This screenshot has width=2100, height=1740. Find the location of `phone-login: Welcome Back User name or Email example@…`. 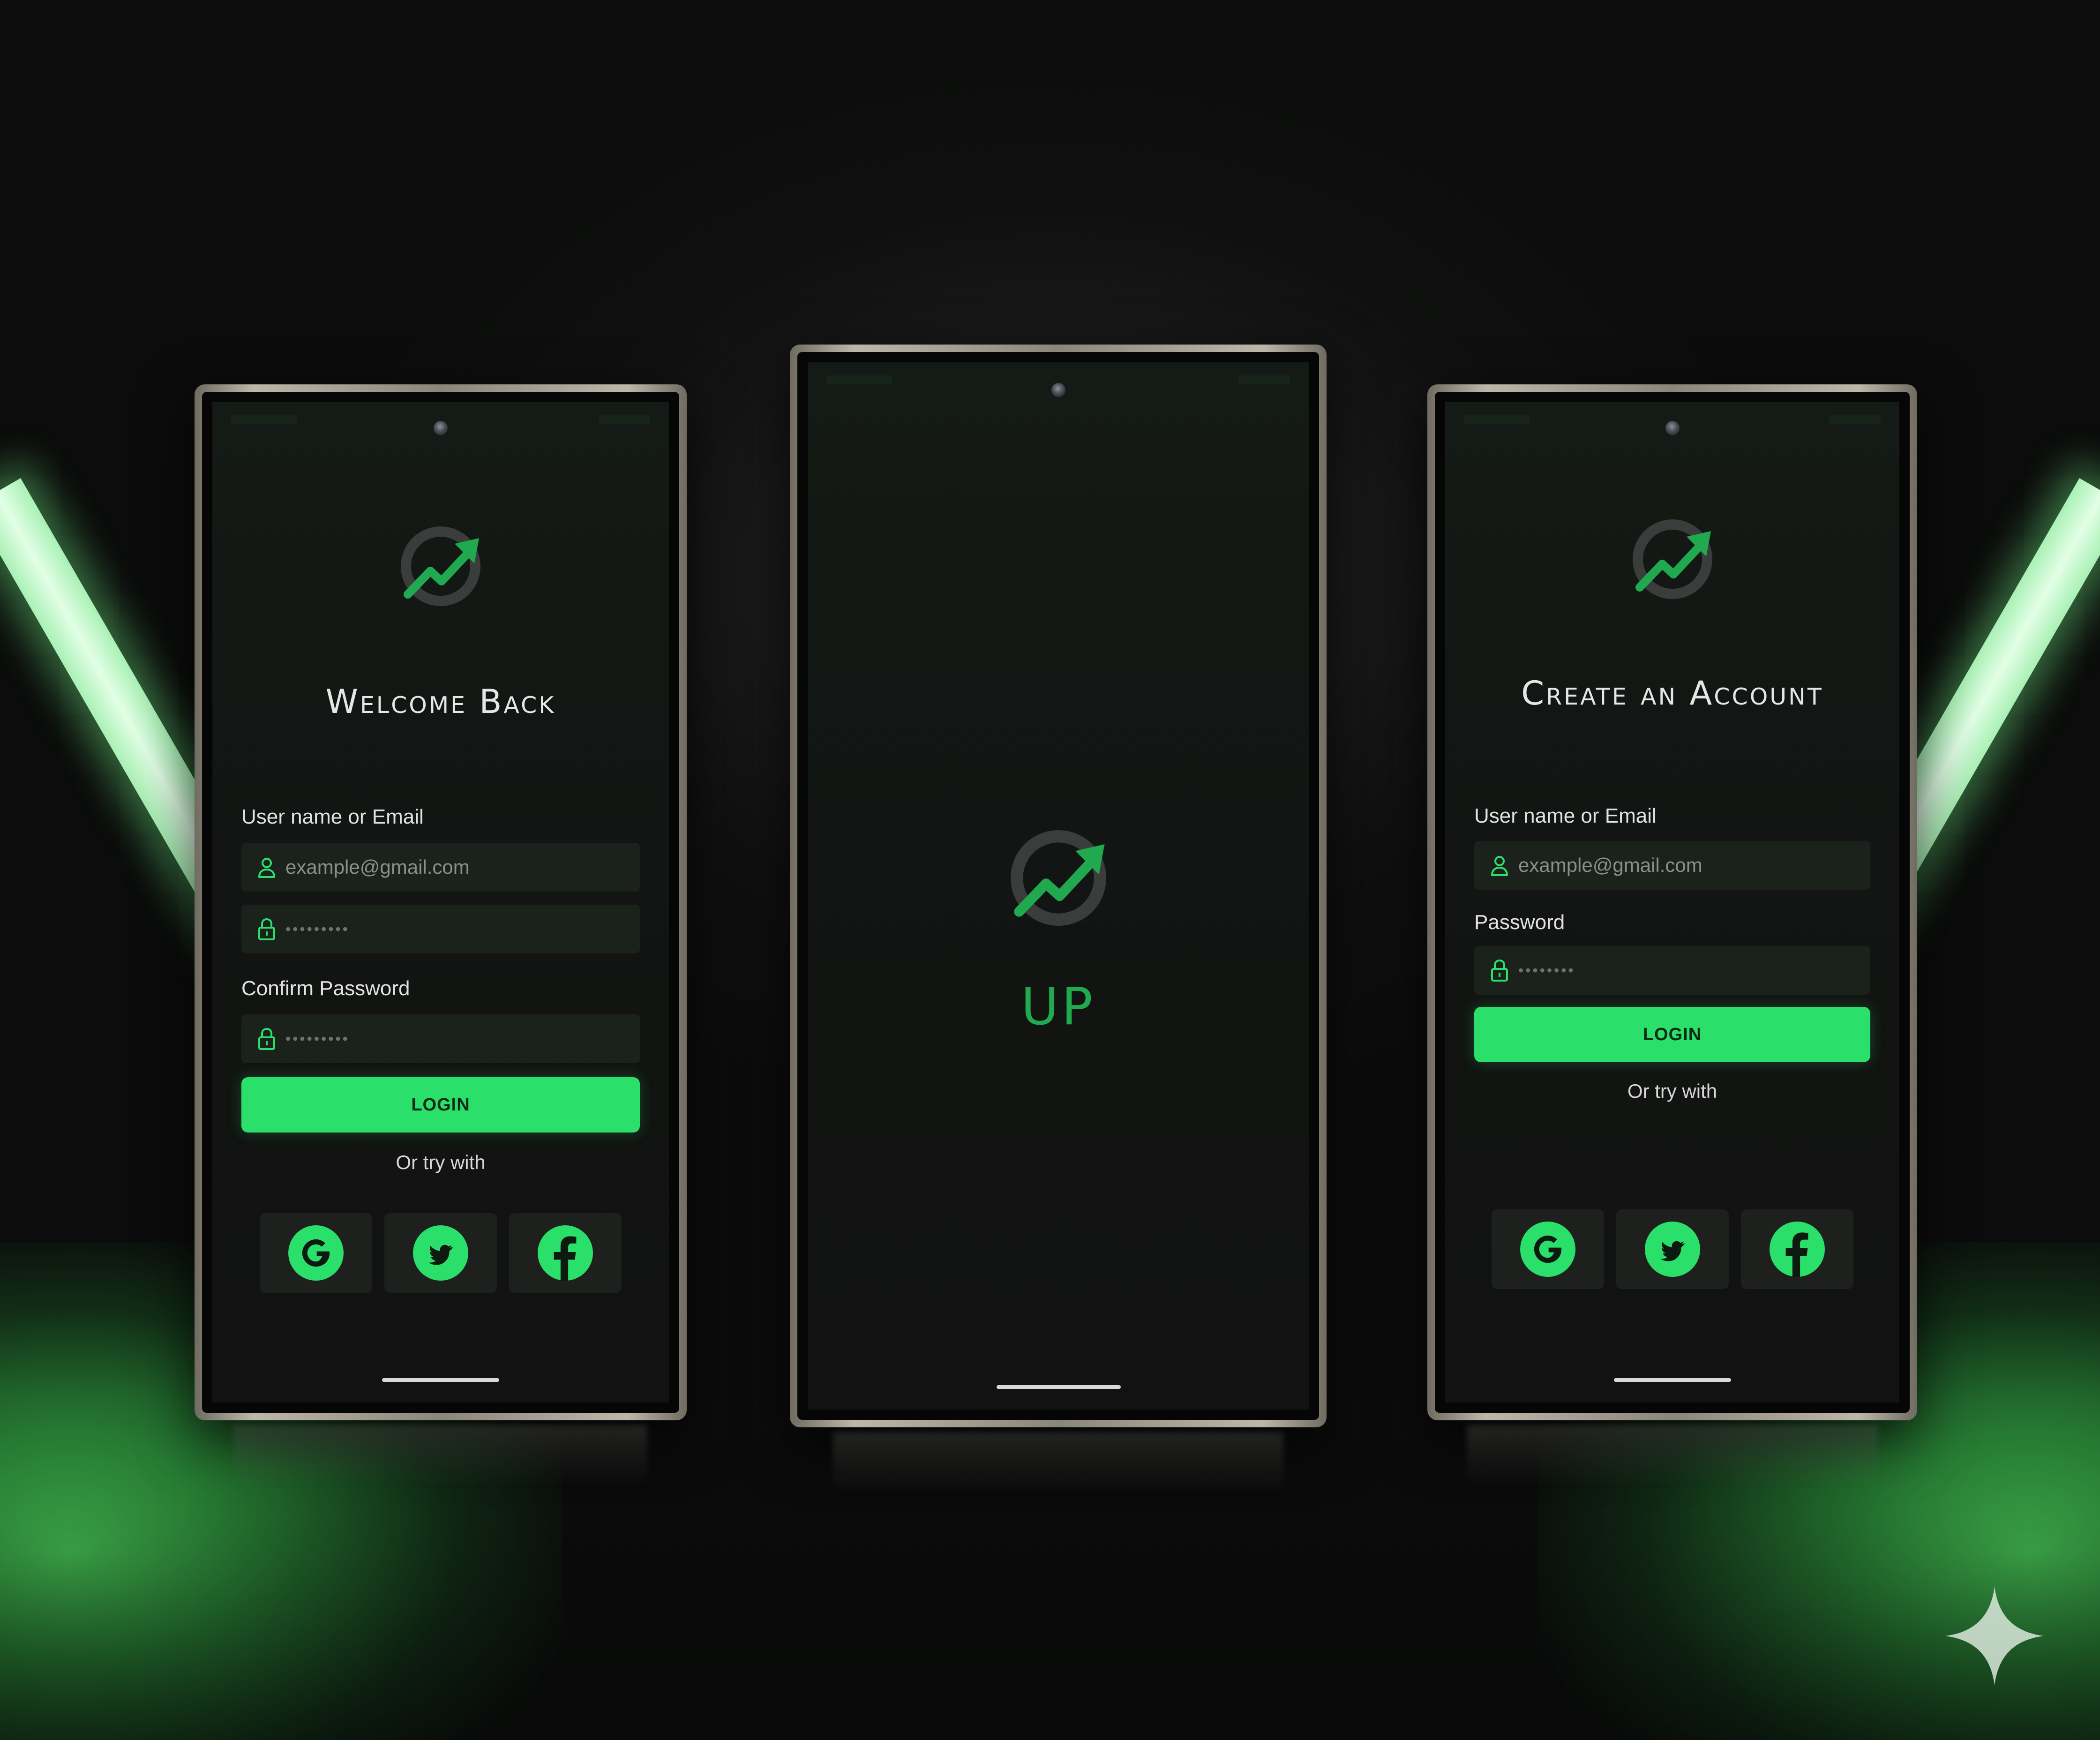

phone-login: Welcome Back User name or Email example@… is located at coordinates (441, 902).